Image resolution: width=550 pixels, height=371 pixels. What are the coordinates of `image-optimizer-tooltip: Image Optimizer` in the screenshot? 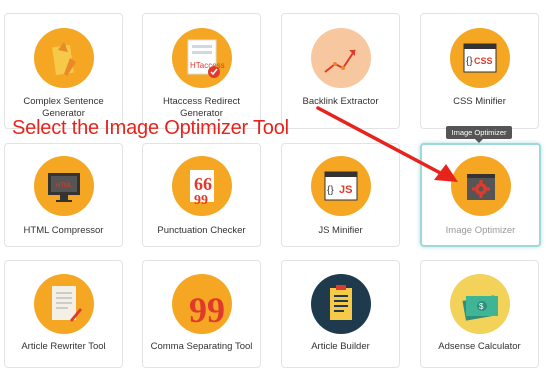 It's located at (479, 134).